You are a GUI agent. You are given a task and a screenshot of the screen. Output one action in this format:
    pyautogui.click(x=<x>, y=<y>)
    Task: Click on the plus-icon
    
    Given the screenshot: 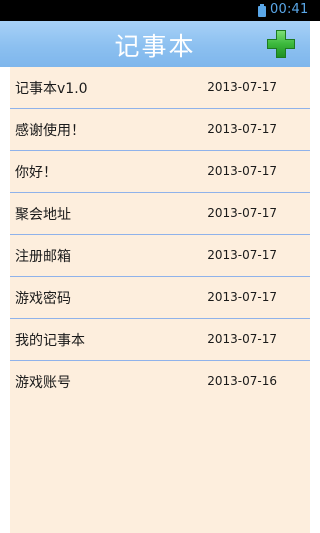 What is the action you would take?
    pyautogui.click(x=281, y=44)
    